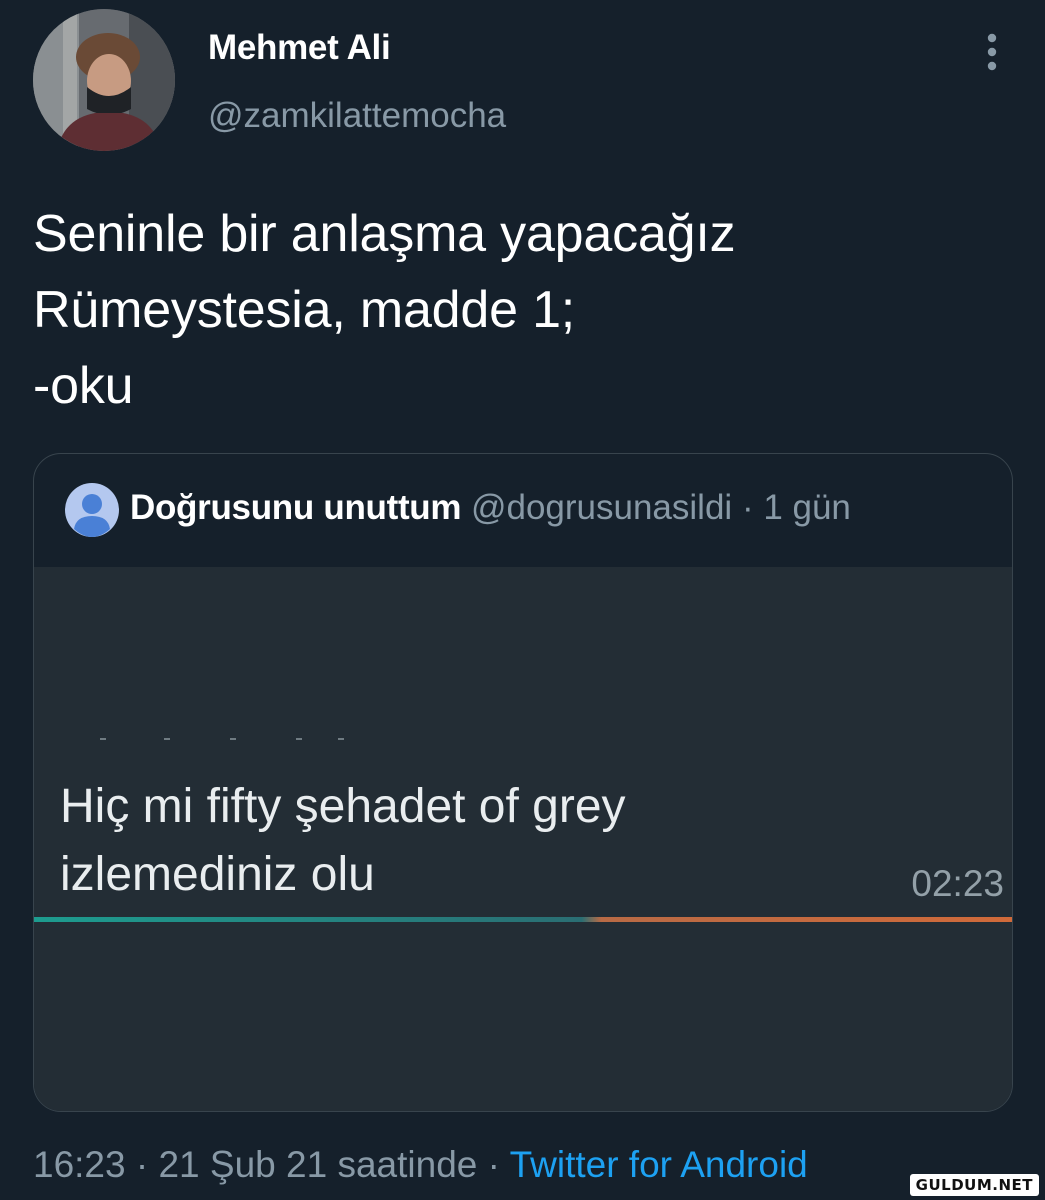  I want to click on media-divider-bar, so click(523, 919).